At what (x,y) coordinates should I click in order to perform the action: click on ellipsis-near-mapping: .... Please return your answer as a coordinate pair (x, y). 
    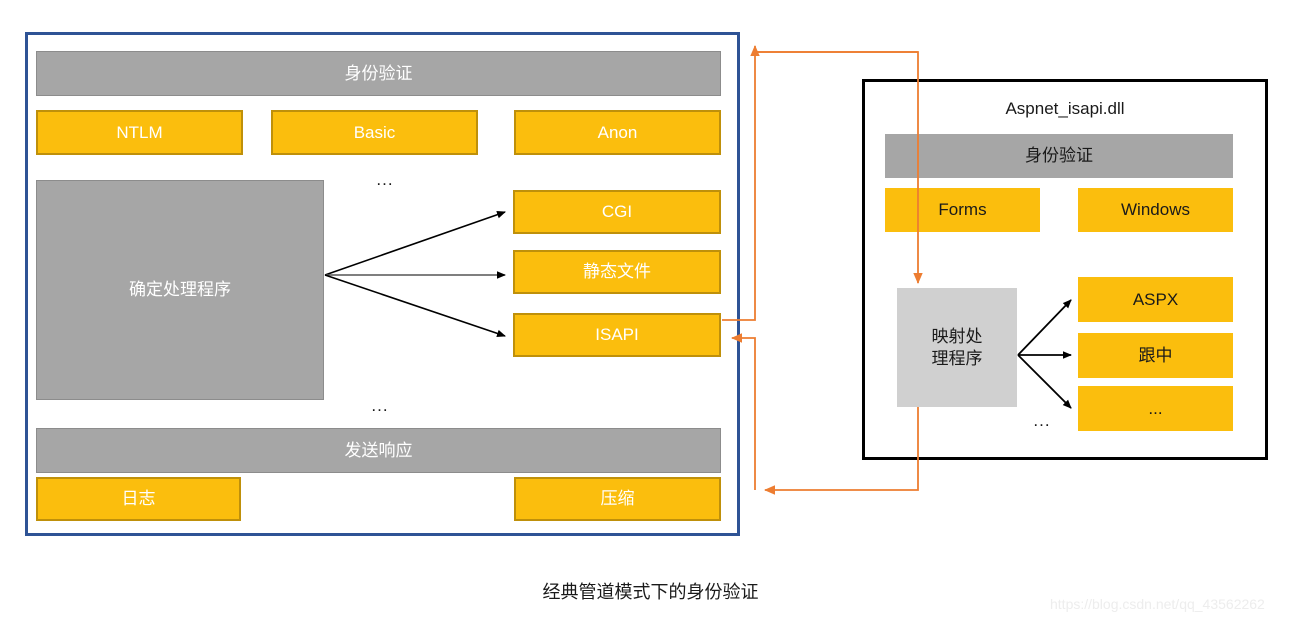
    Looking at the image, I should click on (1042, 420).